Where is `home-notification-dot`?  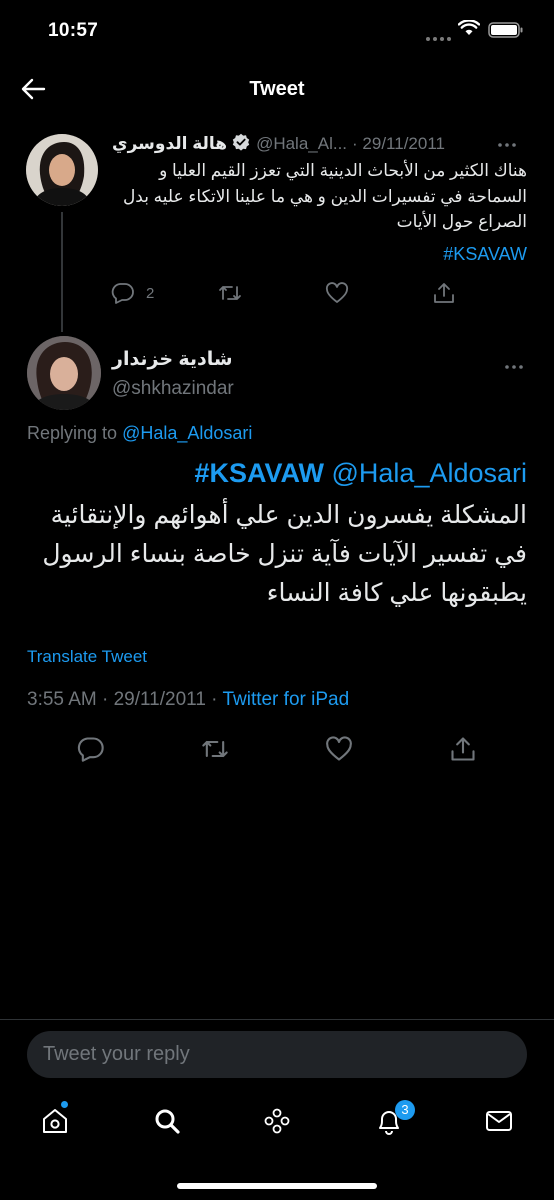
home-notification-dot is located at coordinates (64, 1104).